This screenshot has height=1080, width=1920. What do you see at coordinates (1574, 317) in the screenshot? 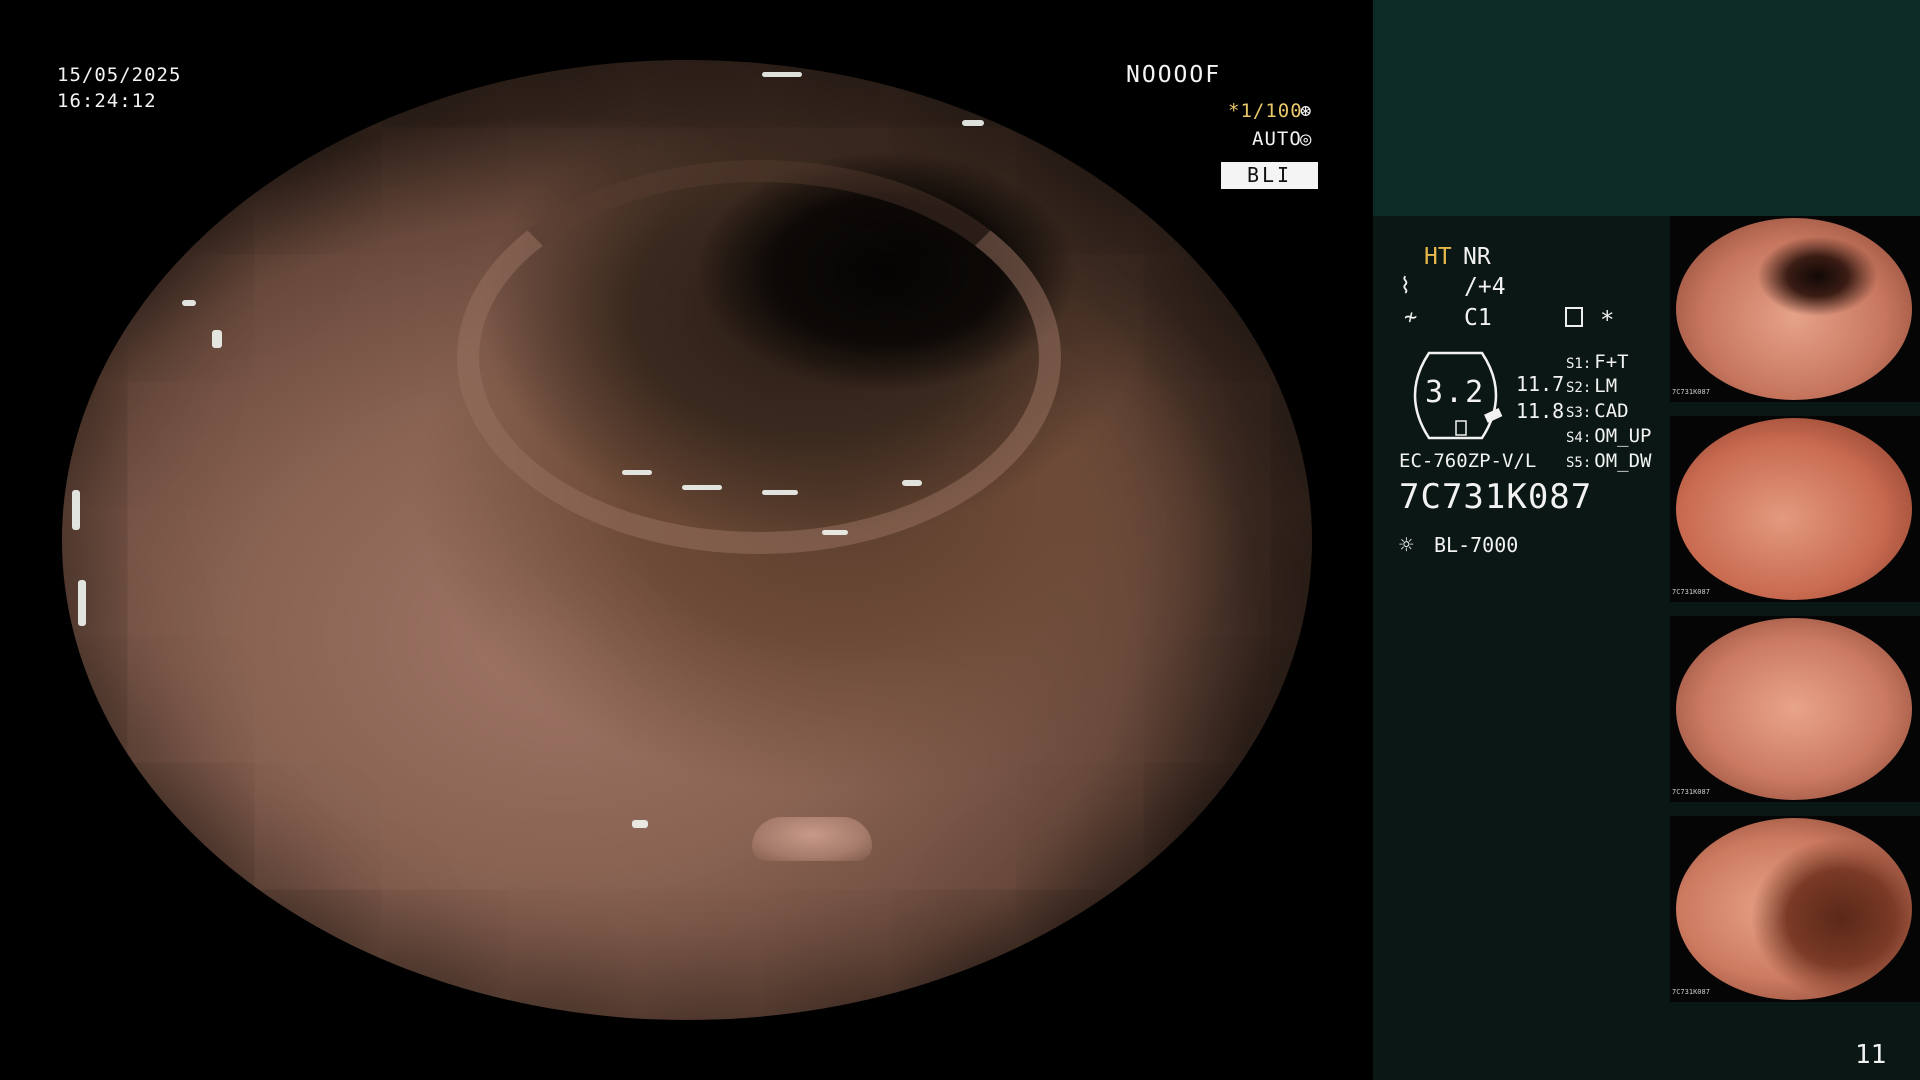
I see `record-icon` at bounding box center [1574, 317].